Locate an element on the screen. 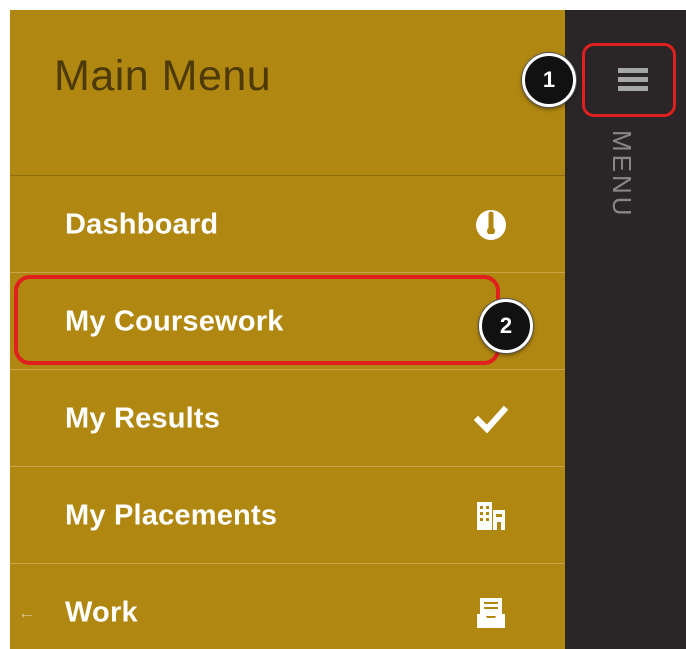 Image resolution: width=686 pixels, height=649 pixels. menu-item-dashboard: Dashboard is located at coordinates (287, 224).